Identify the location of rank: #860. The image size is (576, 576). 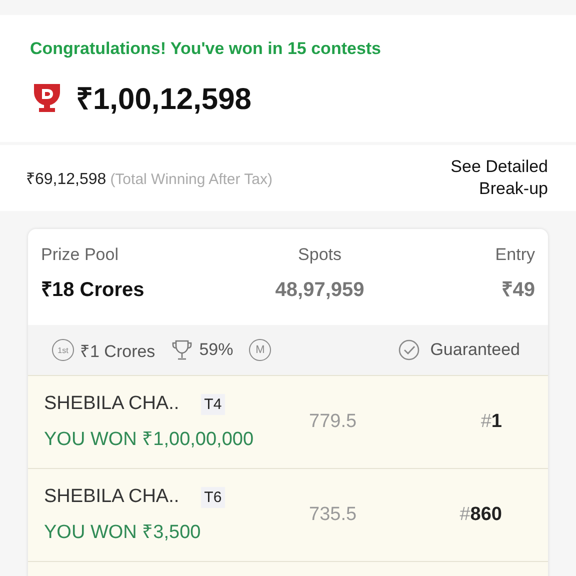
(481, 515).